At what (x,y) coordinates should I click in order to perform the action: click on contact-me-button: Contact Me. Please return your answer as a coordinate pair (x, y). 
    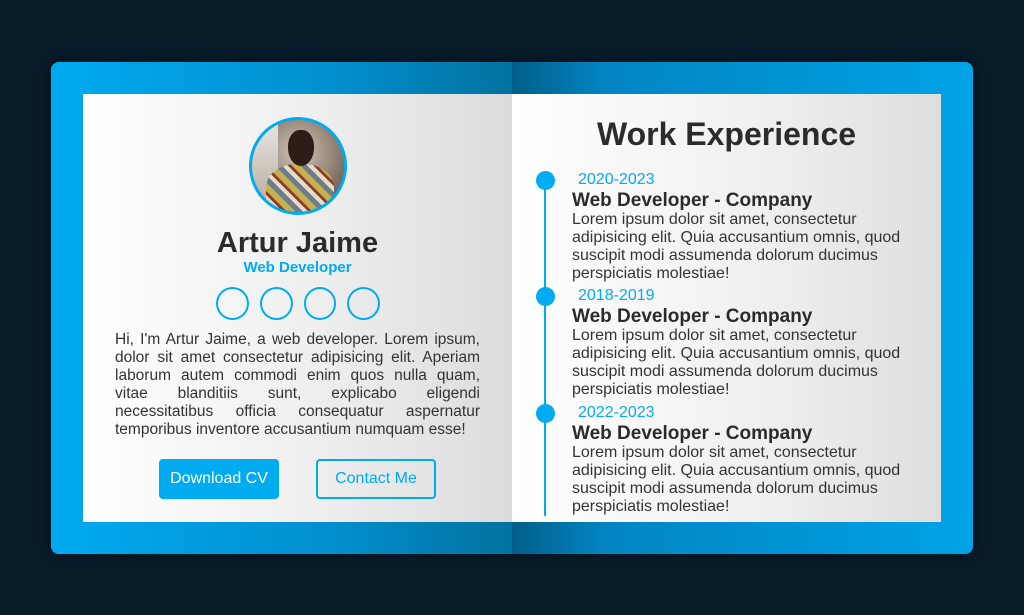
    Looking at the image, I should click on (376, 479).